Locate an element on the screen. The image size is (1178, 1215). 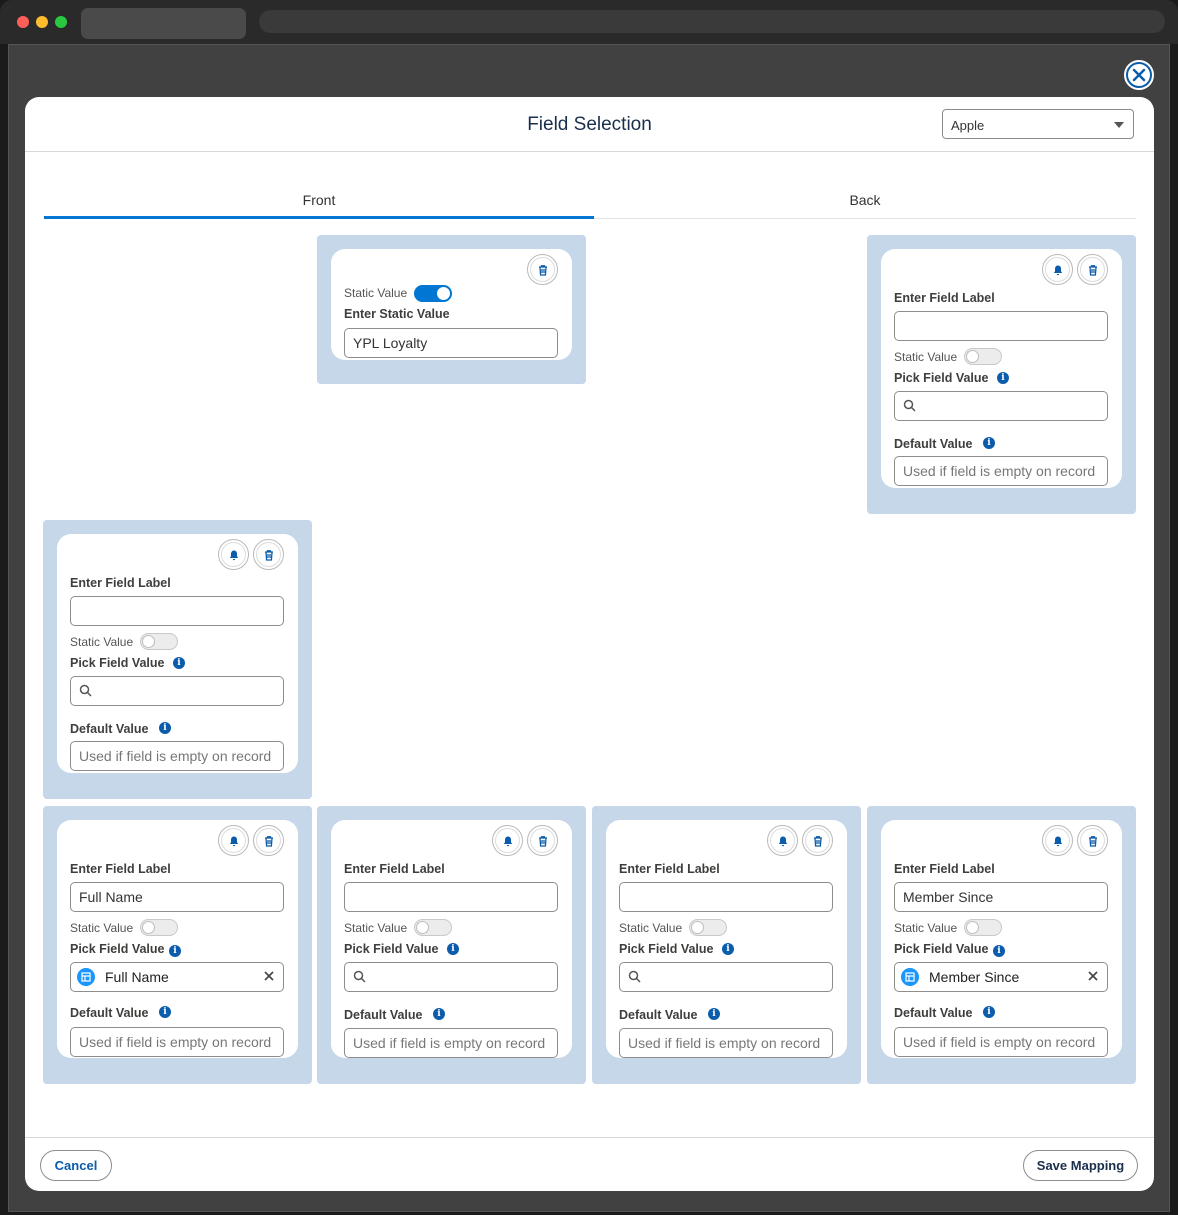
side-tabs: Front Back is located at coordinates (590, 204).